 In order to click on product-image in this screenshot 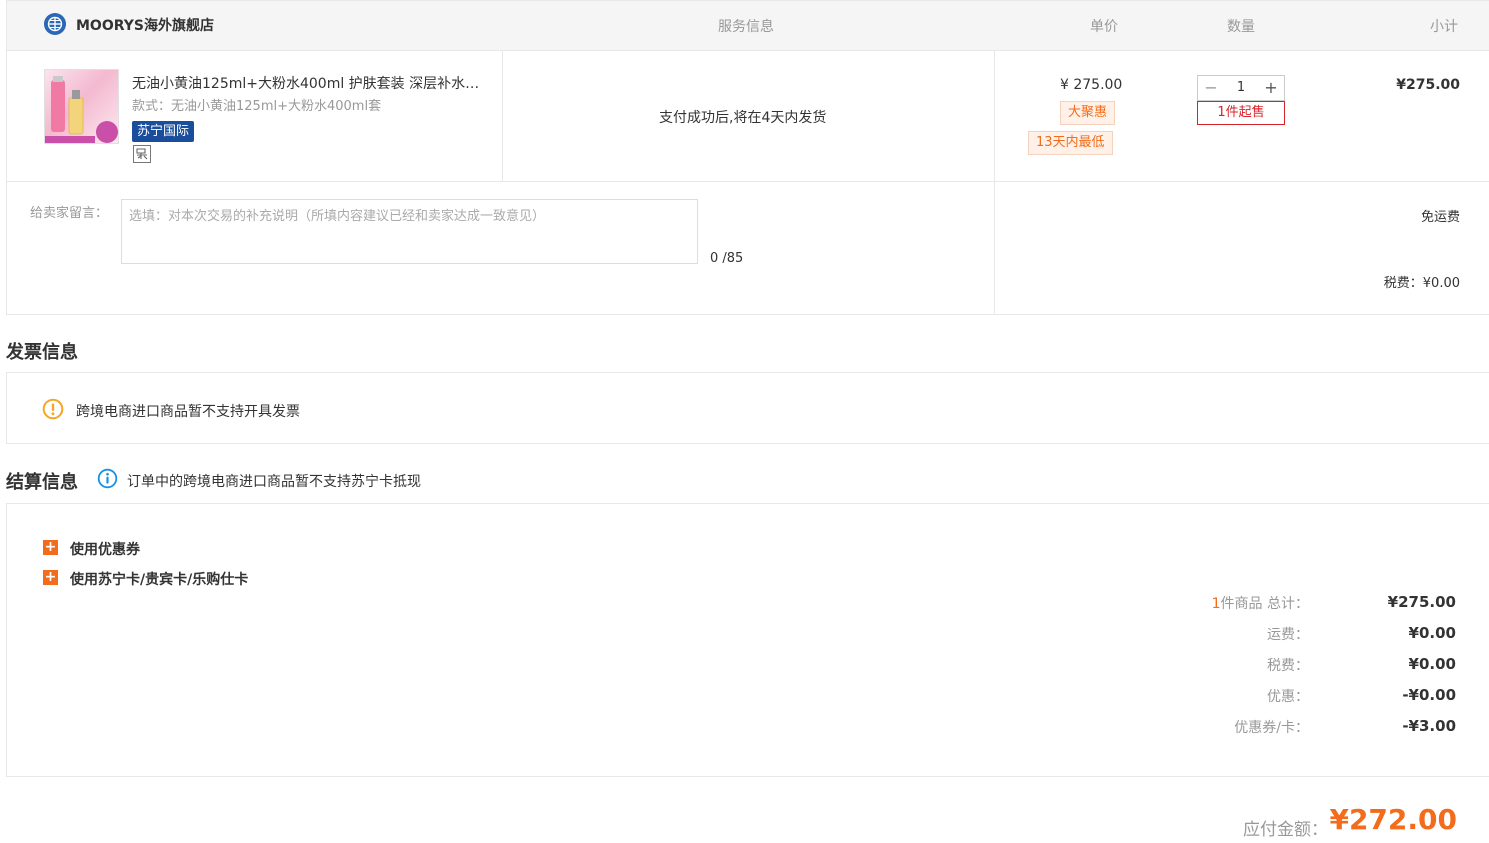, I will do `click(81, 106)`.